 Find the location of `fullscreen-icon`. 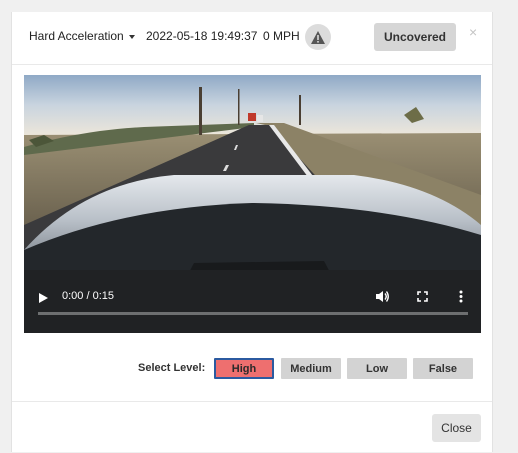

fullscreen-icon is located at coordinates (422, 296).